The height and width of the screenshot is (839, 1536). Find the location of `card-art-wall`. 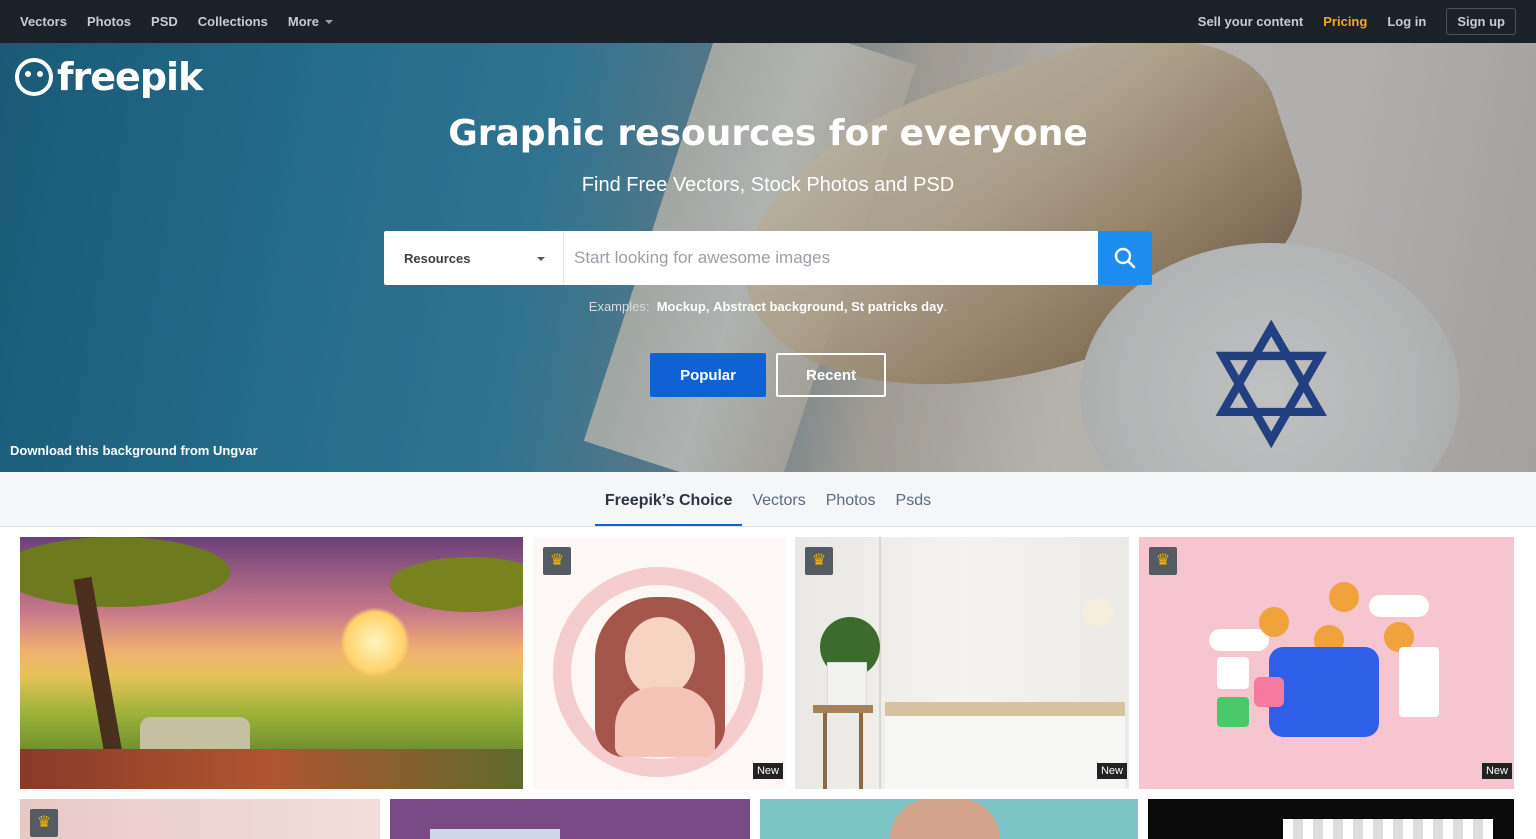

card-art-wall is located at coordinates (880, 663).